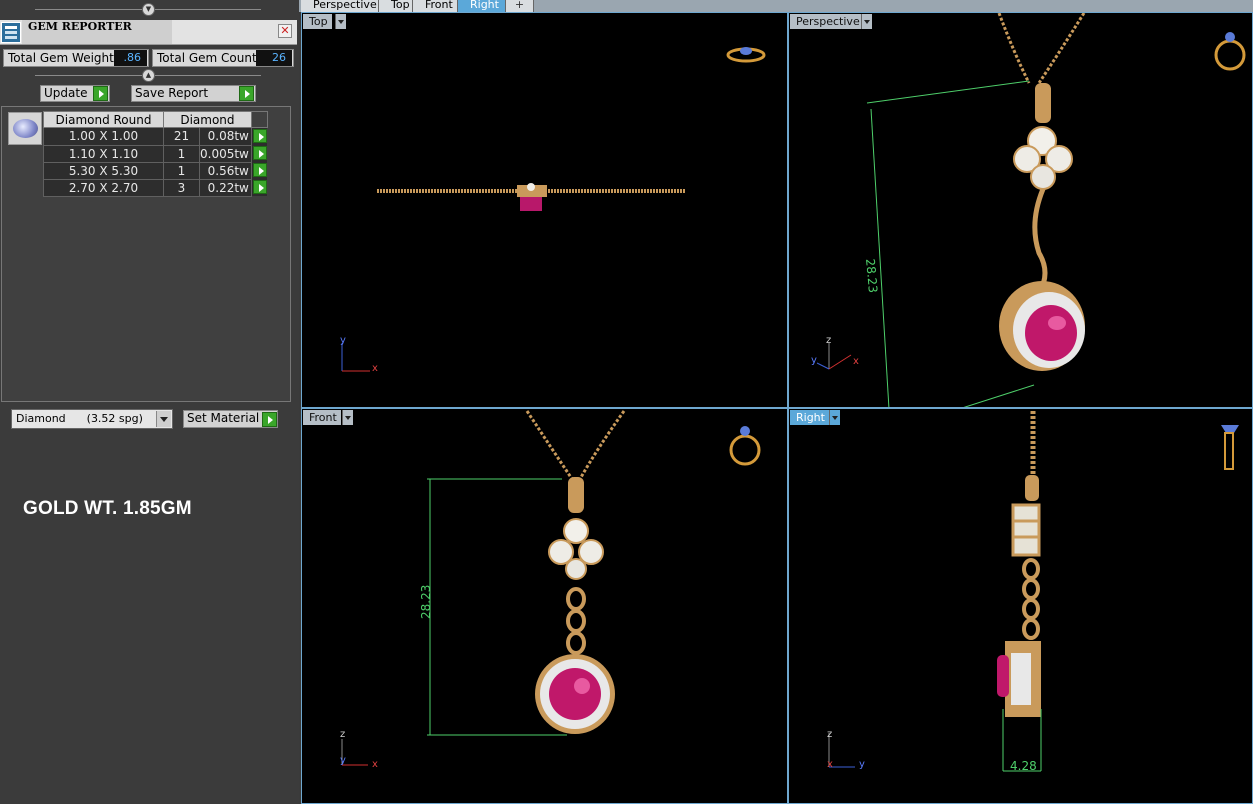 The image size is (1253, 804). What do you see at coordinates (340, 6) in the screenshot?
I see `tab-perspective: Perspective` at bounding box center [340, 6].